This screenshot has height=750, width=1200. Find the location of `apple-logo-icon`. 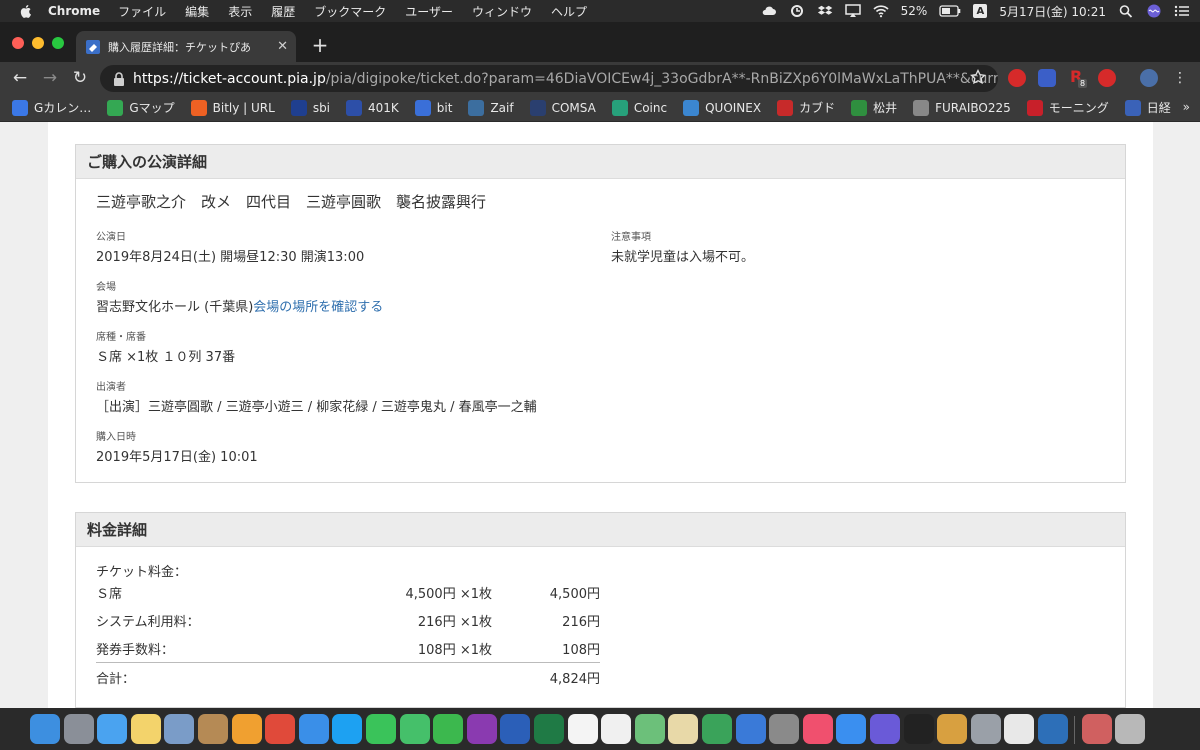

apple-logo-icon is located at coordinates (26, 11).